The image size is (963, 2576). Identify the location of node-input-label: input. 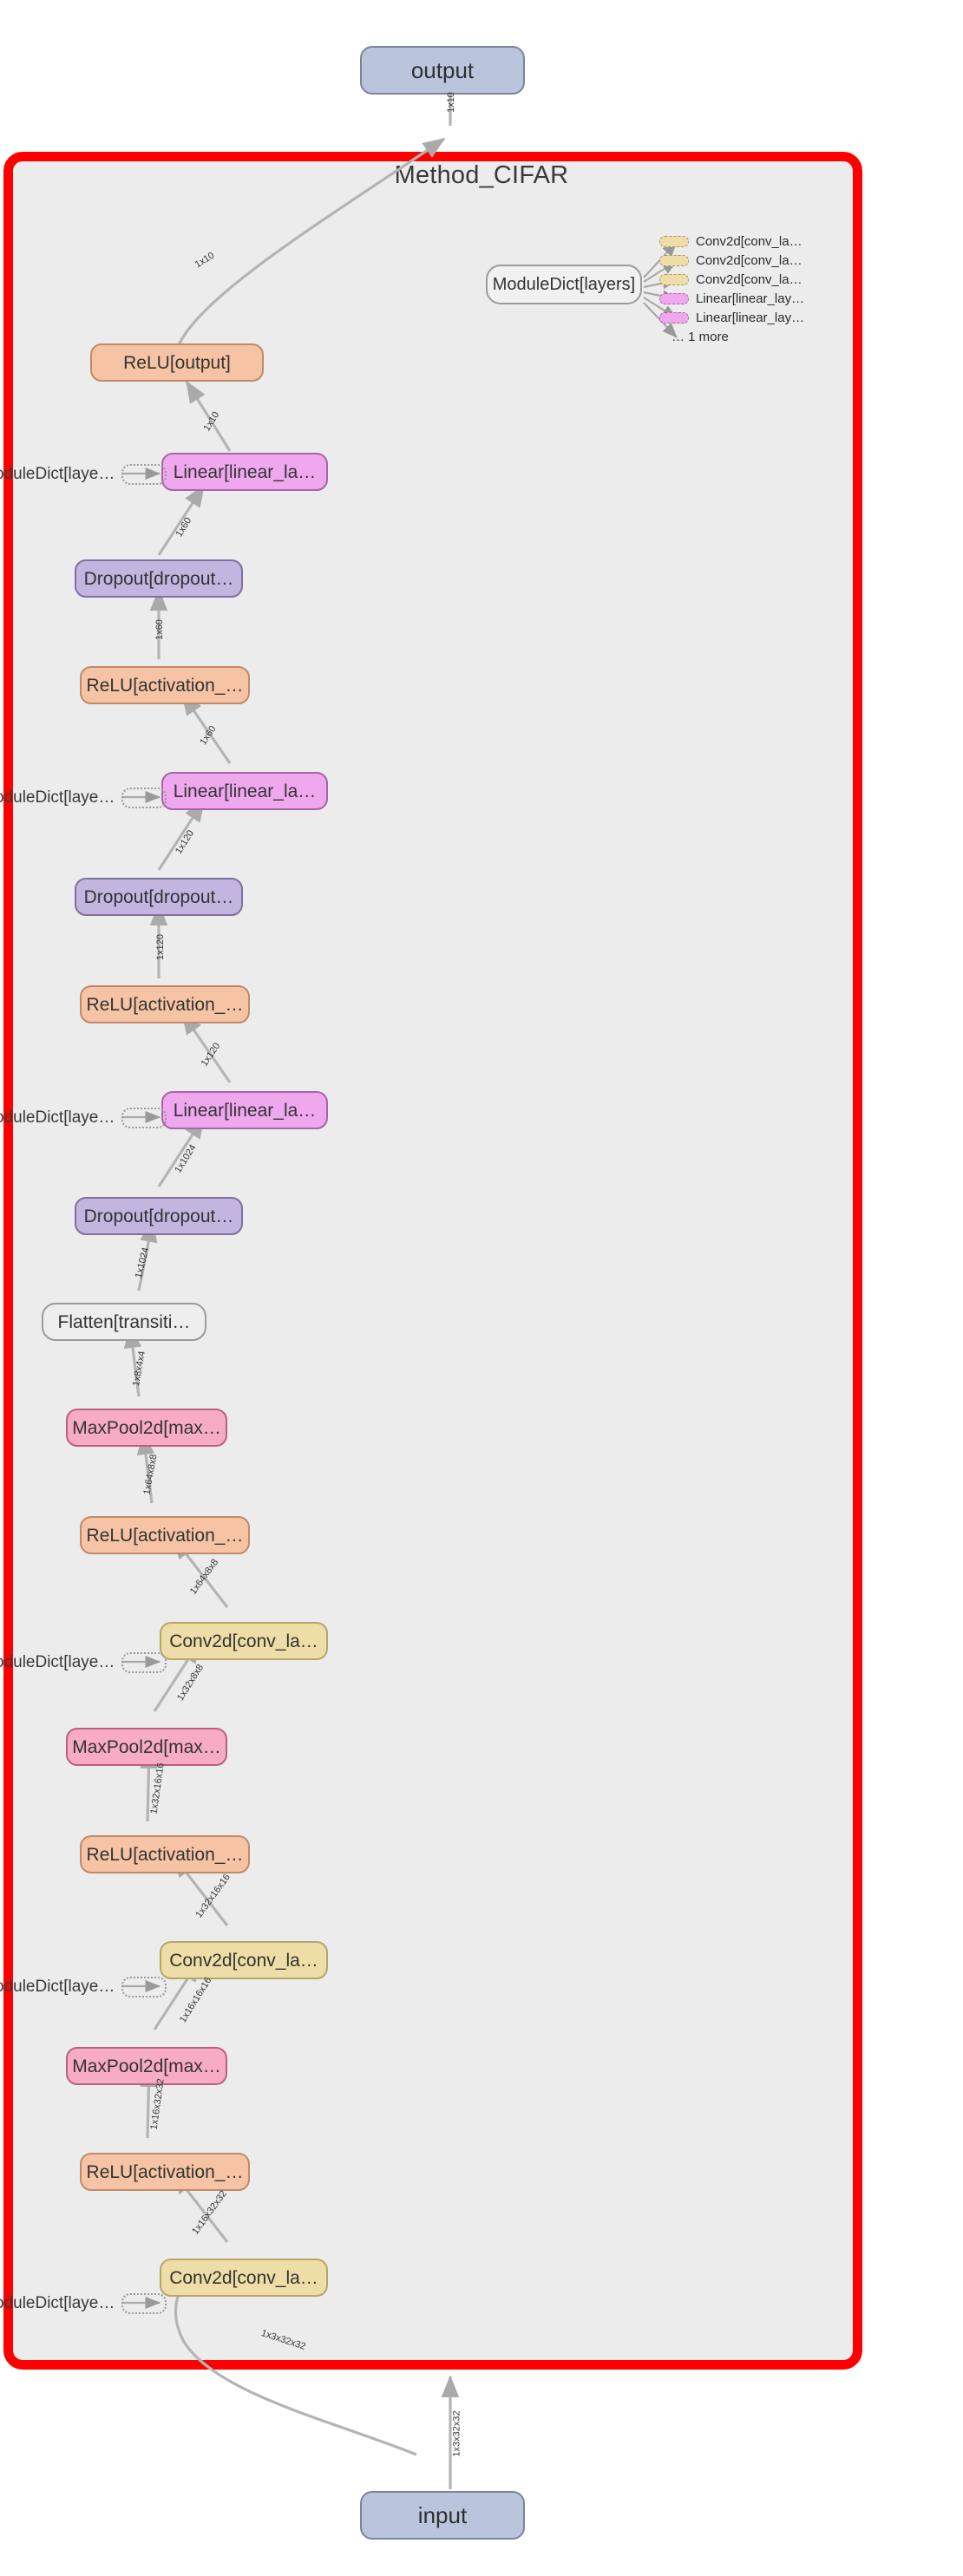
(442, 2515).